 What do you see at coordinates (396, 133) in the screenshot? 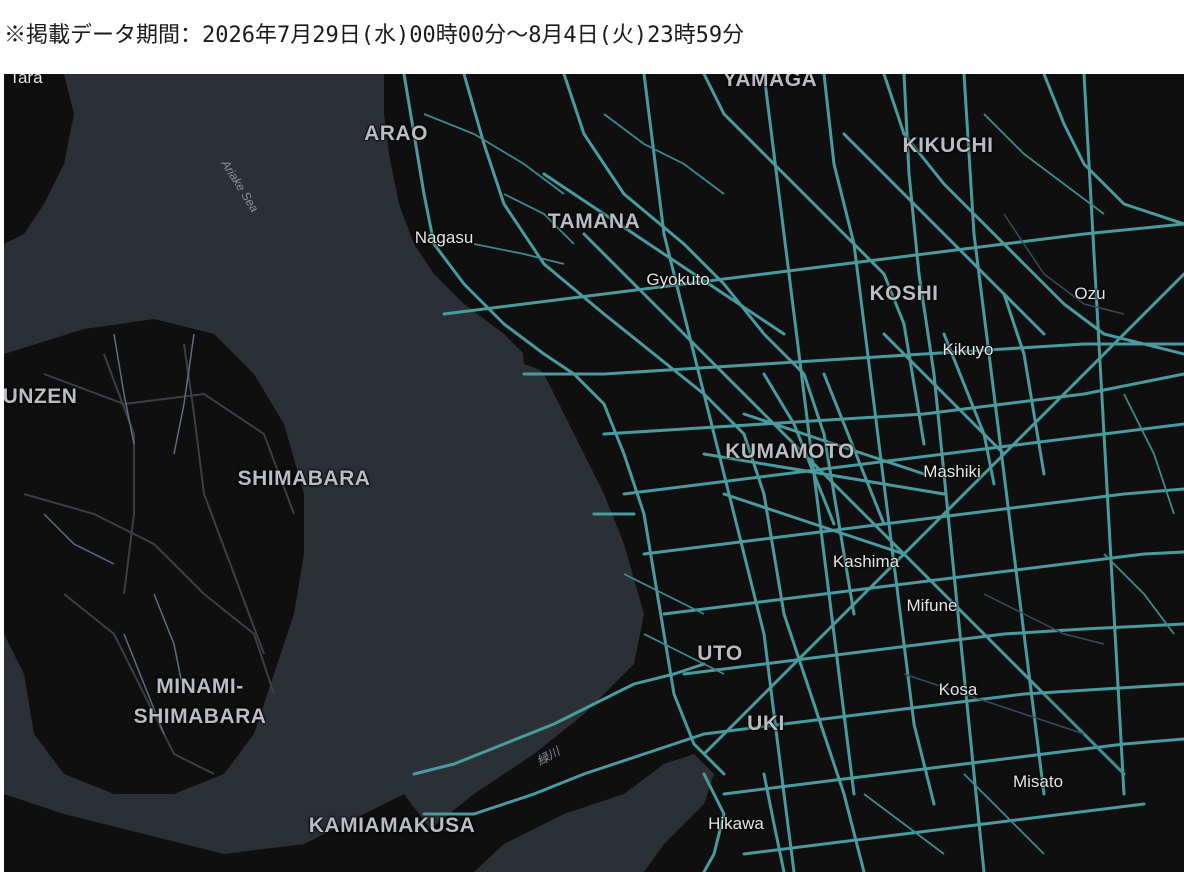
I see `label-arao: ARAO` at bounding box center [396, 133].